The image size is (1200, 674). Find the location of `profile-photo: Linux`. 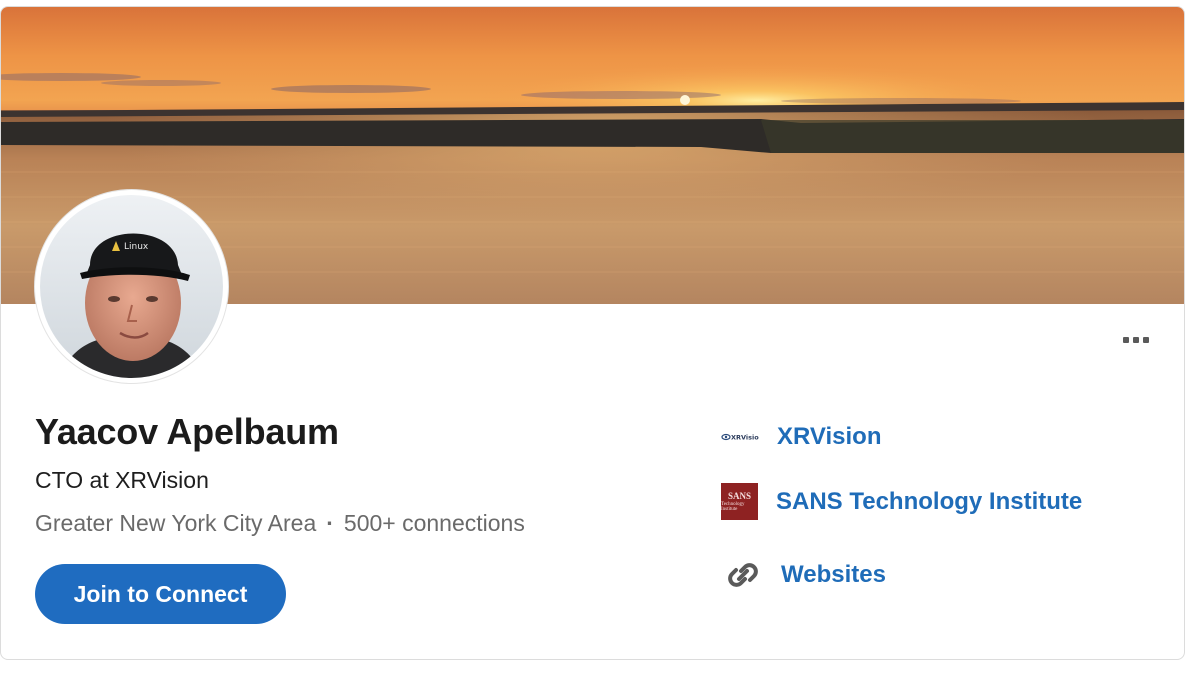

profile-photo: Linux is located at coordinates (131, 286).